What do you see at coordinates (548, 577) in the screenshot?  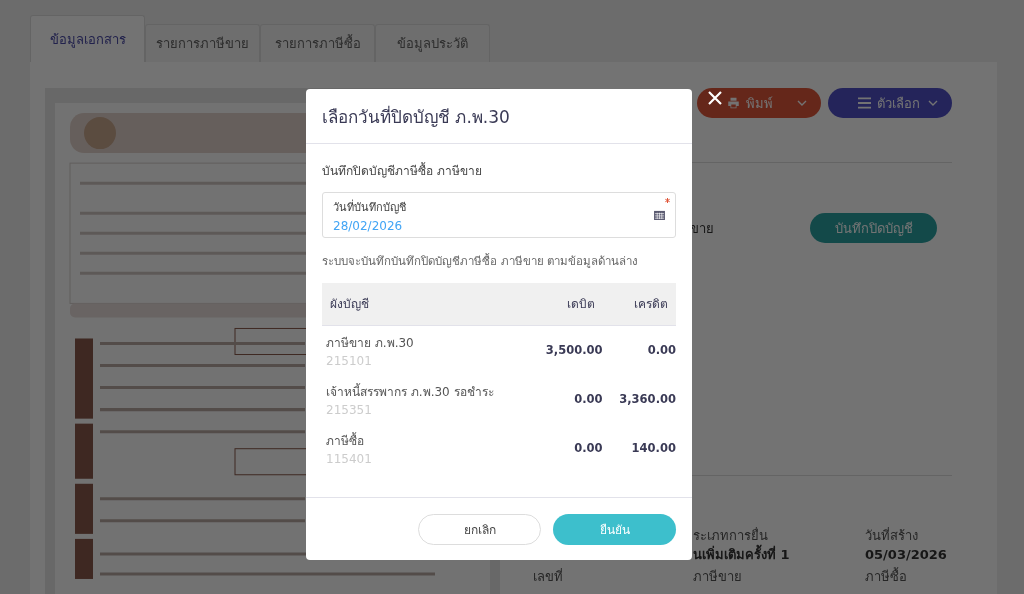 I see `field-label: เลขที่` at bounding box center [548, 577].